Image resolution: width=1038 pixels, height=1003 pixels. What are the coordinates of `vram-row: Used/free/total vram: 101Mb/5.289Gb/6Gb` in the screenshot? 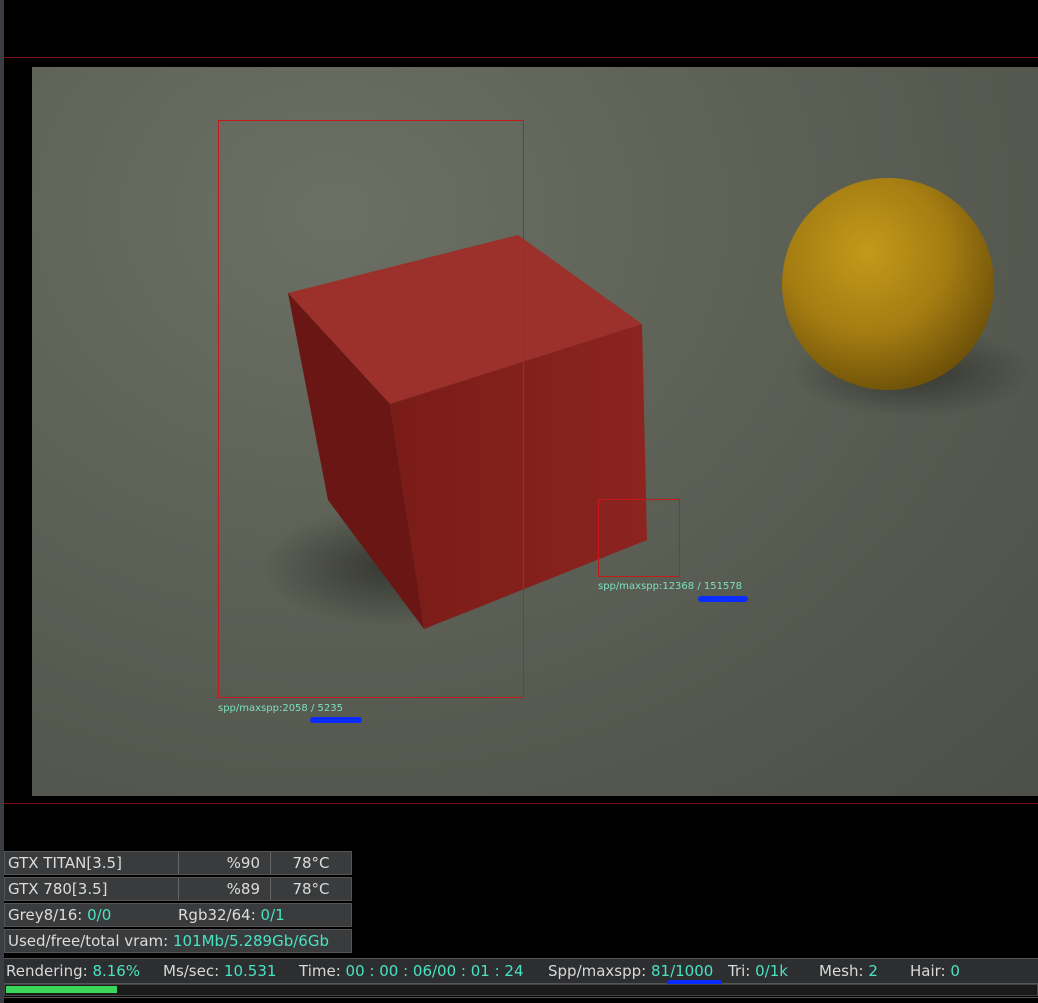 It's located at (178, 941).